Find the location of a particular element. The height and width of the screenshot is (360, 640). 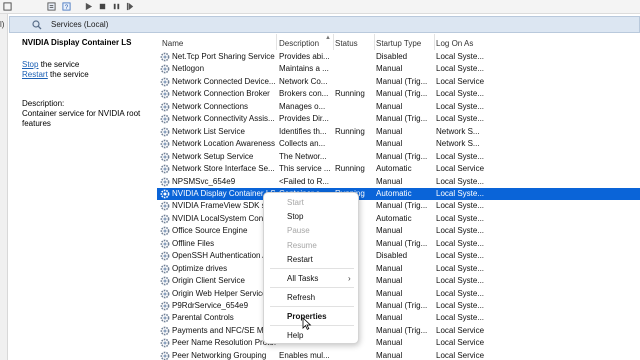

column-header-name: Name is located at coordinates (172, 43).